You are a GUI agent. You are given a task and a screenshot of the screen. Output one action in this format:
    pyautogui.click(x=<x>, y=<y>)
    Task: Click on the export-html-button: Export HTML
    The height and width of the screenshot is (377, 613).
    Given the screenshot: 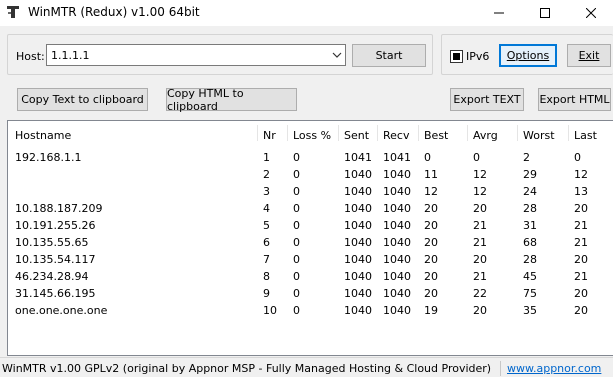 What is the action you would take?
    pyautogui.click(x=574, y=99)
    